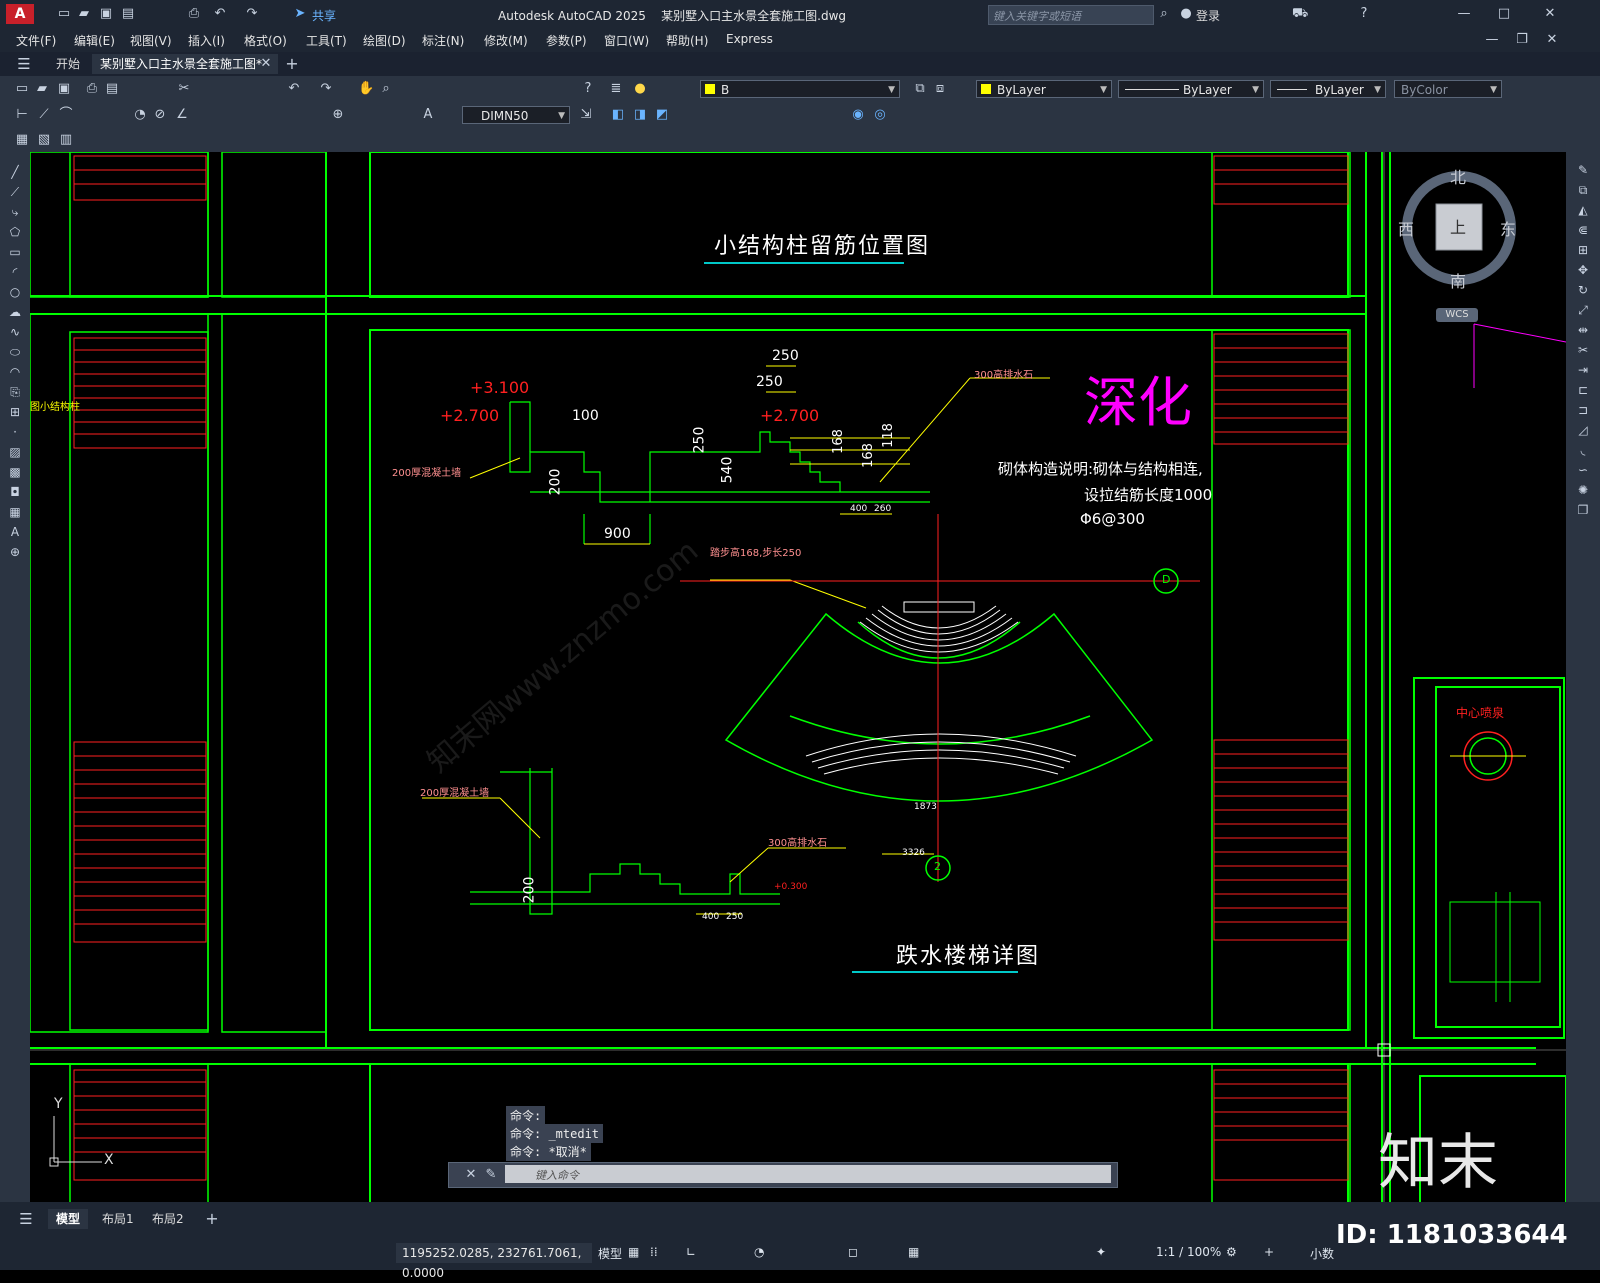 The image size is (1600, 1283). Describe the element at coordinates (610, 1253) in the screenshot. I see `model-space-toggle: 模型` at that location.